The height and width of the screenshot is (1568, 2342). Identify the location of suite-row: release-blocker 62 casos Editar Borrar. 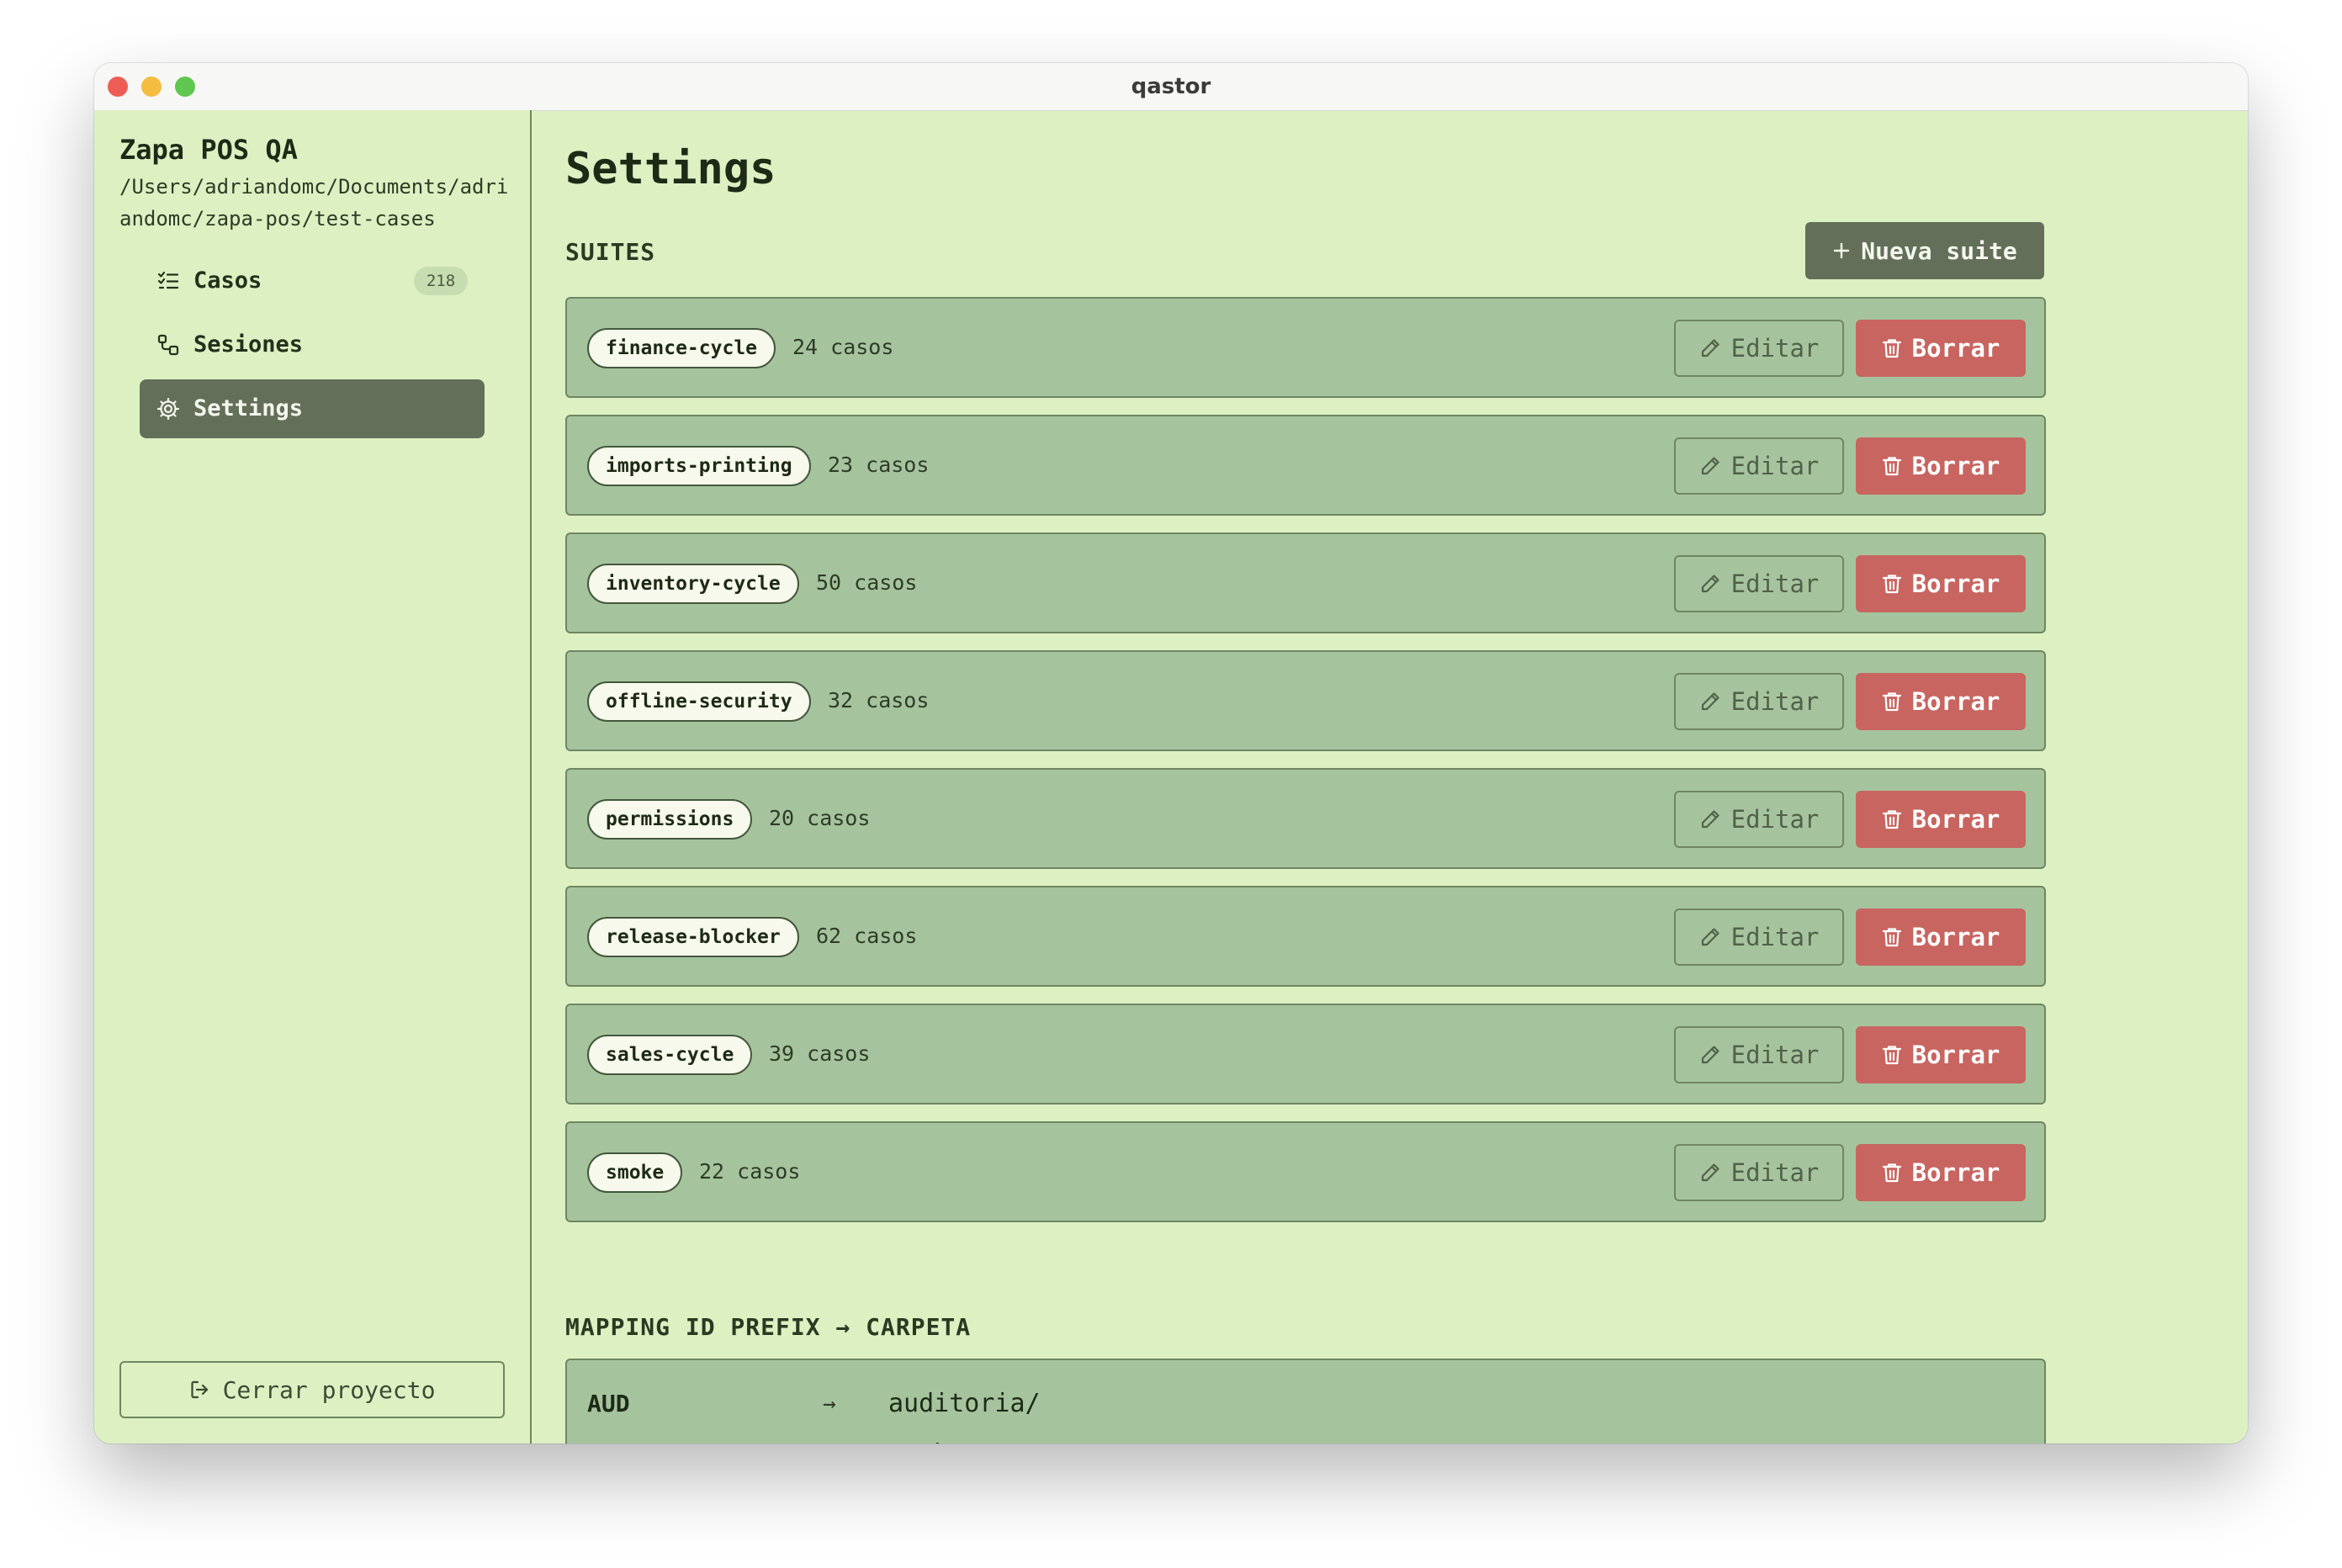
(1305, 936).